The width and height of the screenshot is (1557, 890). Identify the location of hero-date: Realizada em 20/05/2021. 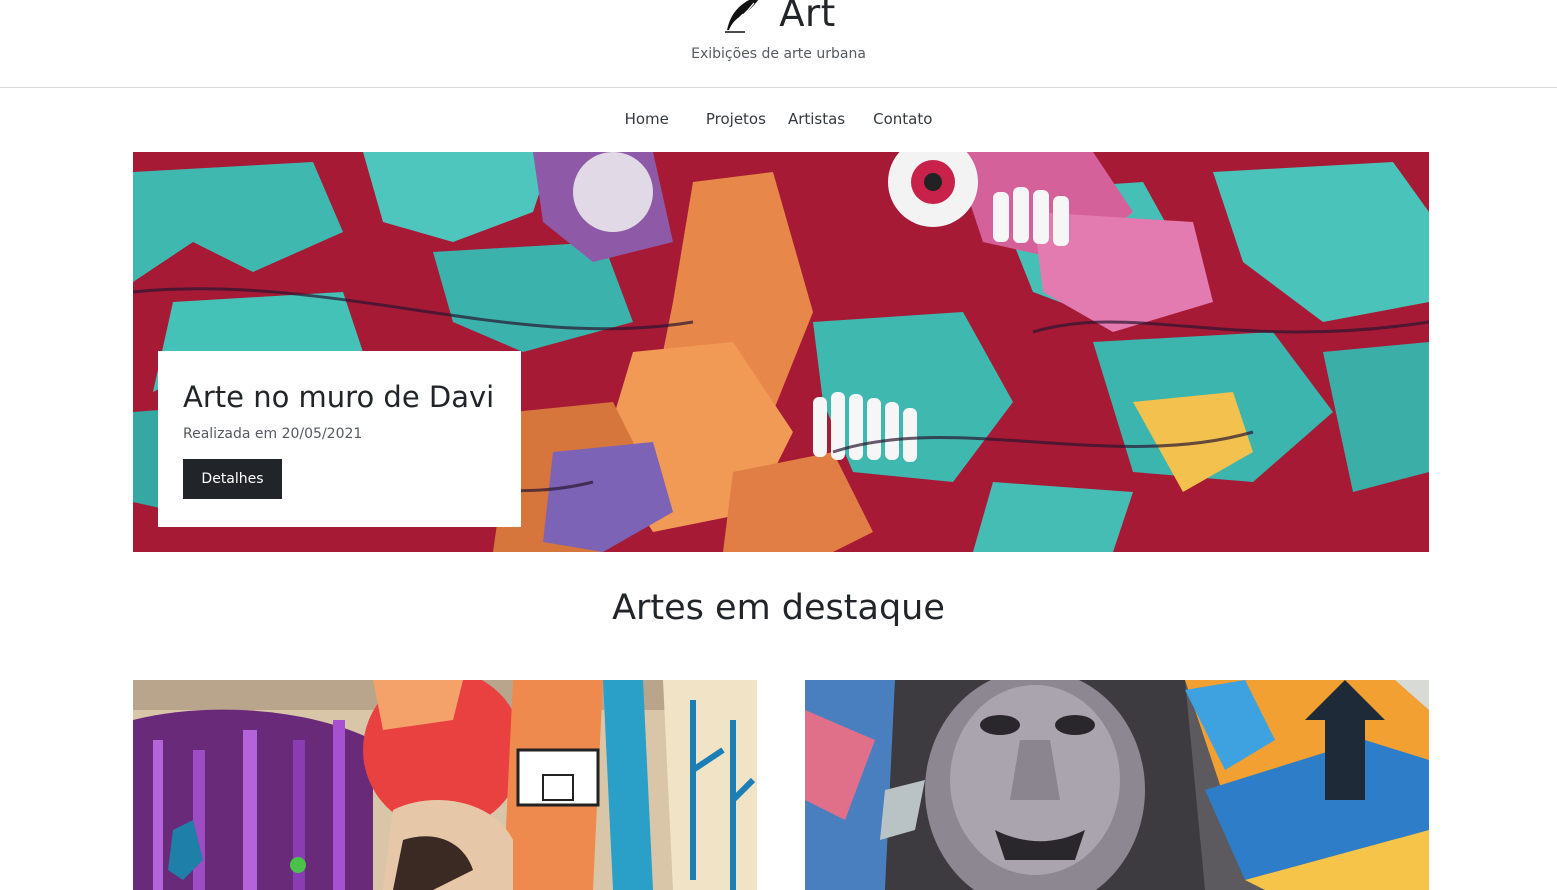
(273, 434).